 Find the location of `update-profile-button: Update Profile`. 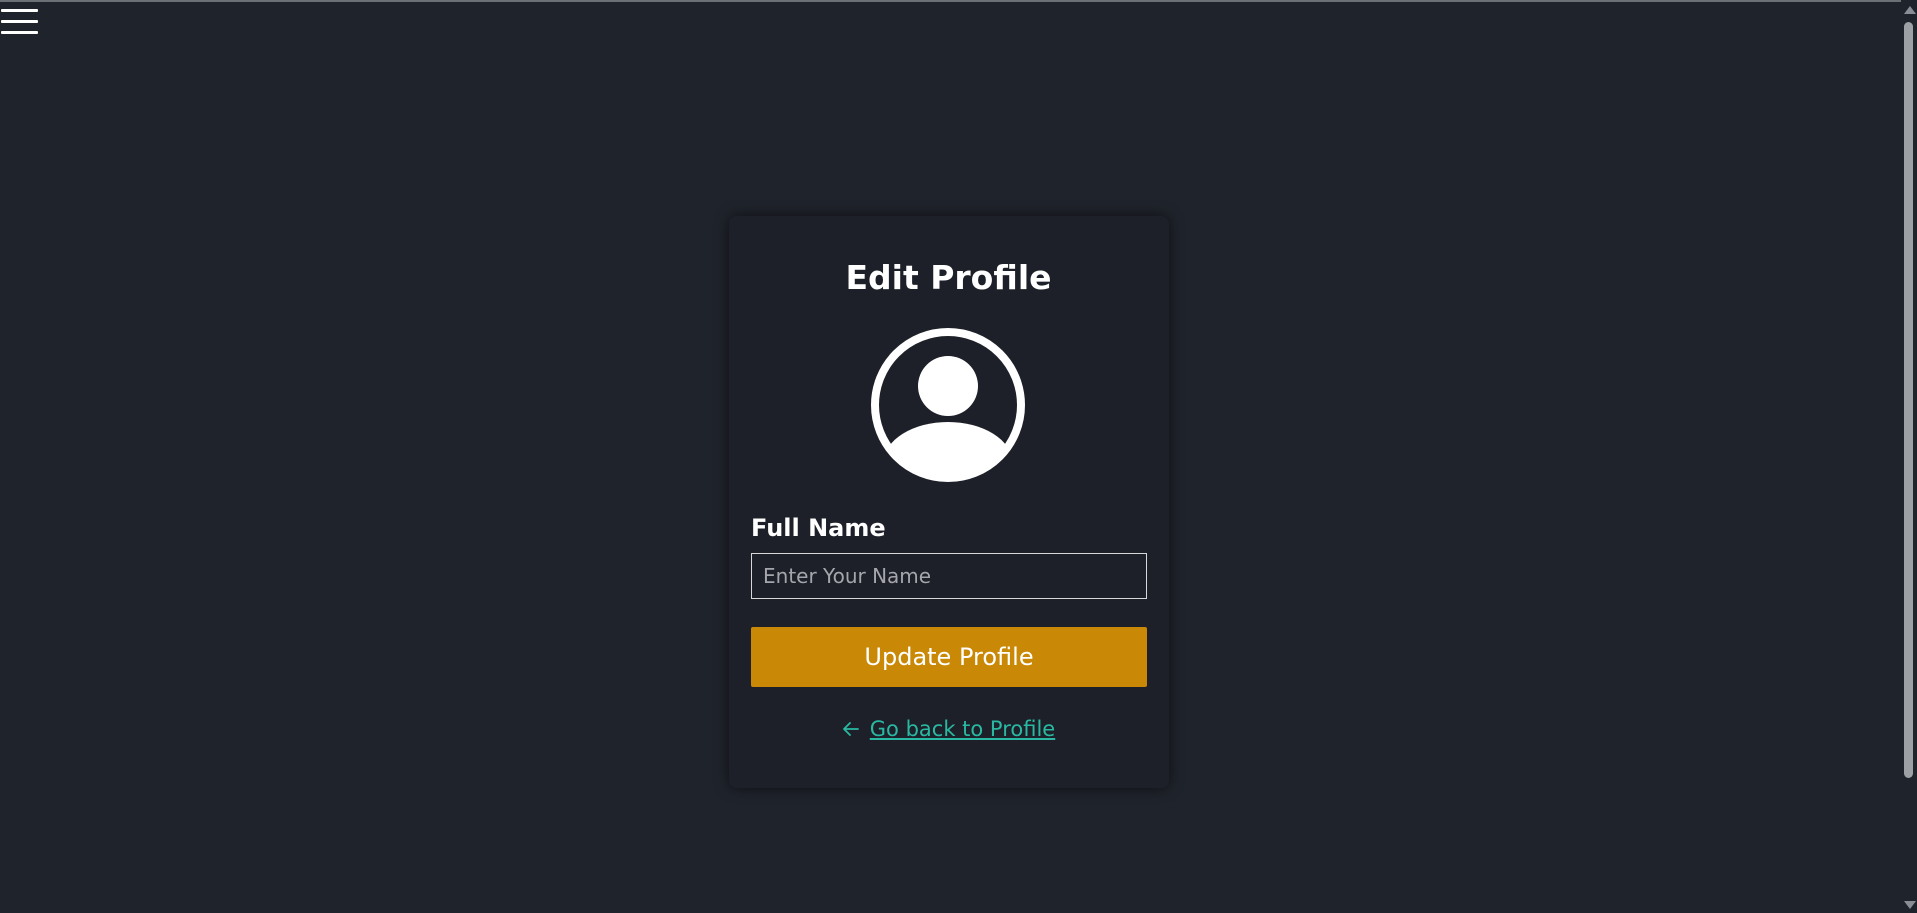

update-profile-button: Update Profile is located at coordinates (949, 657).